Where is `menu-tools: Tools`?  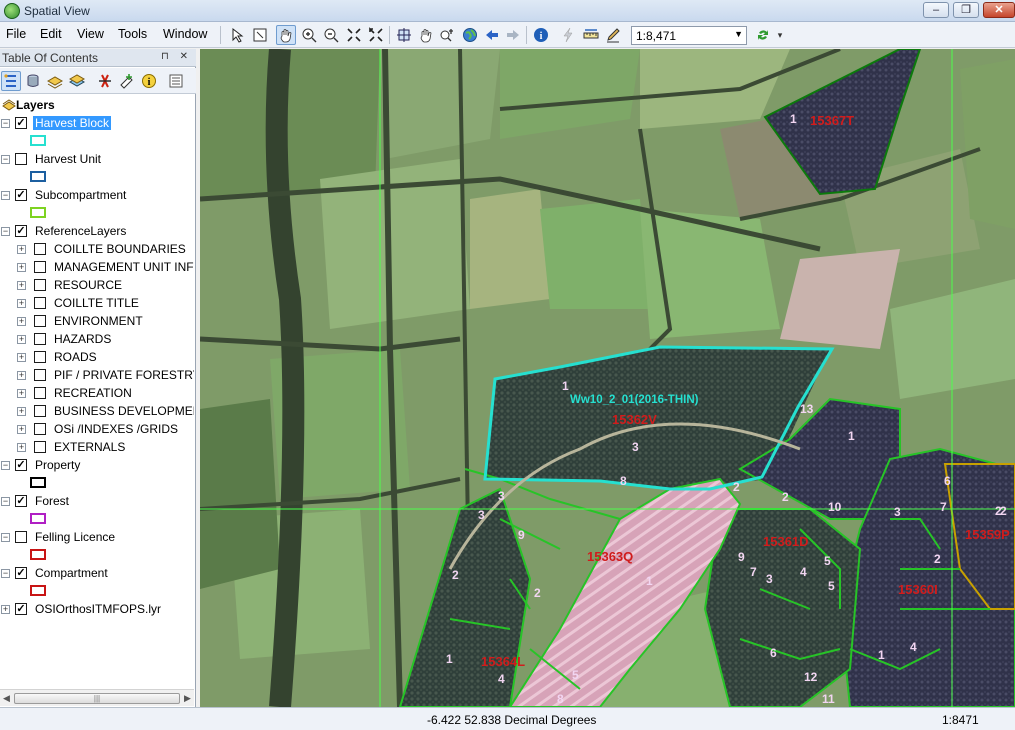
menu-tools: Tools is located at coordinates (132, 34).